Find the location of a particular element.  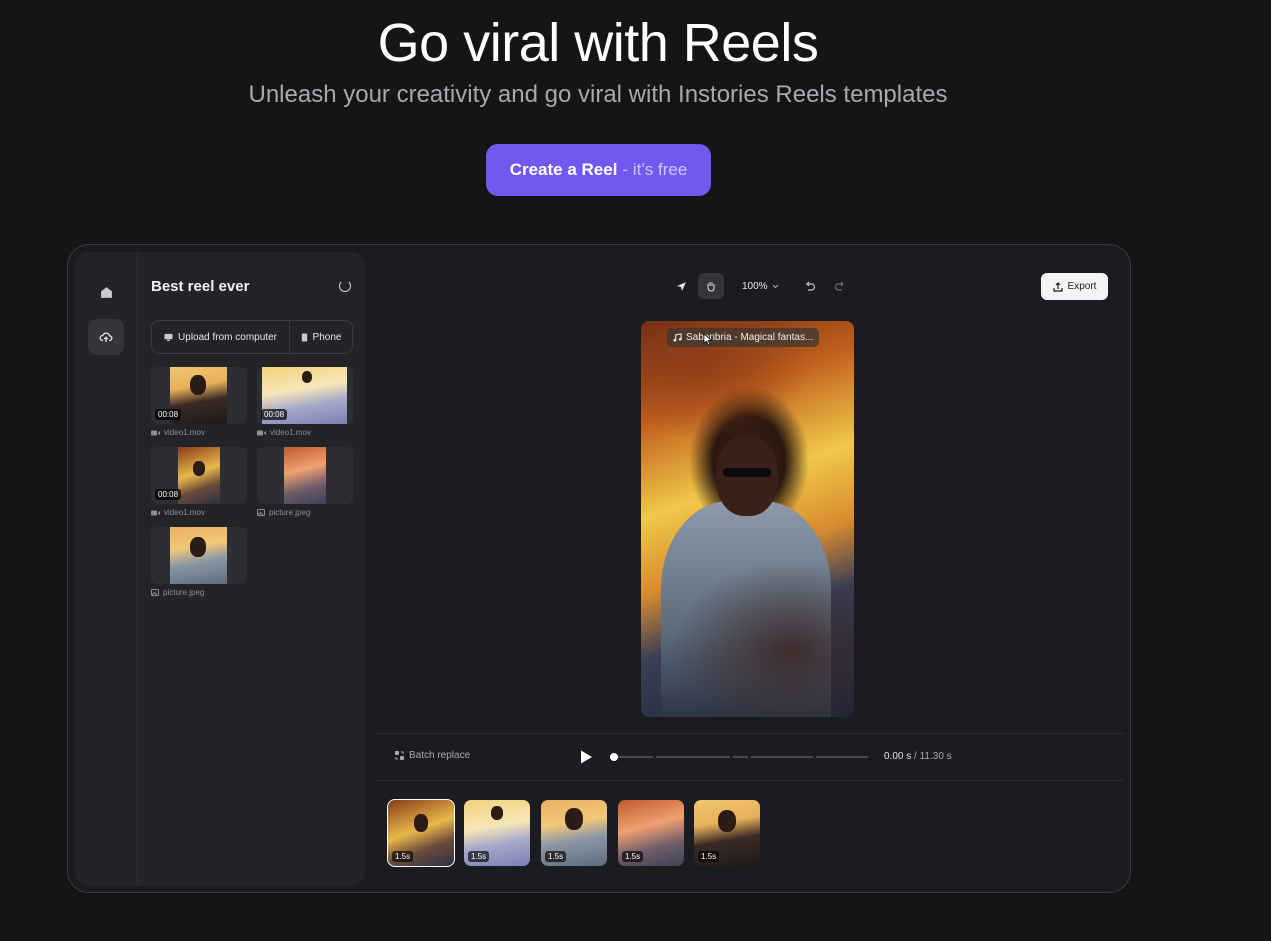

redo-button is located at coordinates (840, 286).